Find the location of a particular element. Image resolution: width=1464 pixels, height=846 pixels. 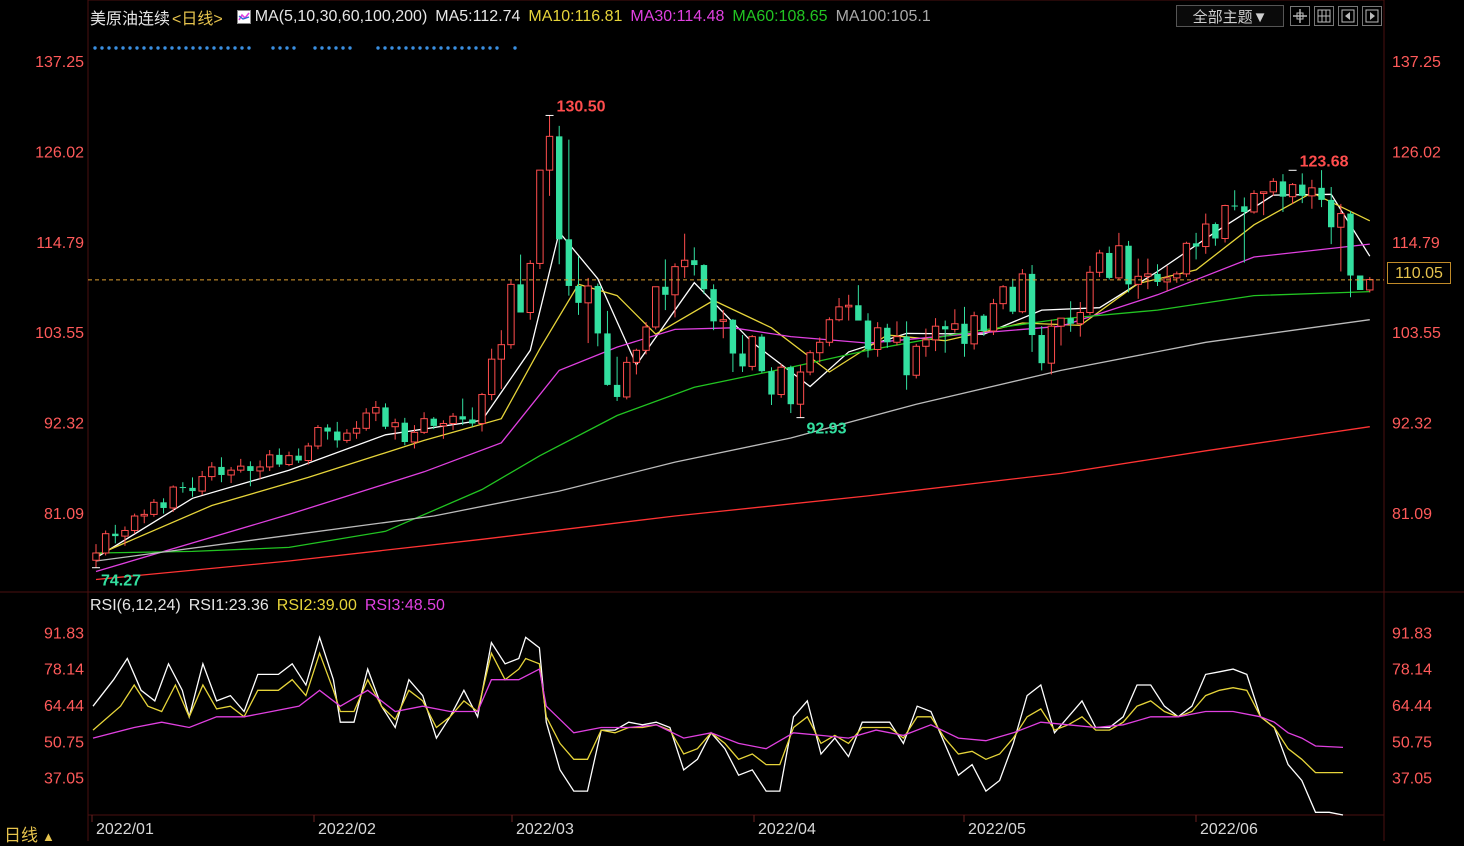

prev-tool-icon is located at coordinates (1348, 16).